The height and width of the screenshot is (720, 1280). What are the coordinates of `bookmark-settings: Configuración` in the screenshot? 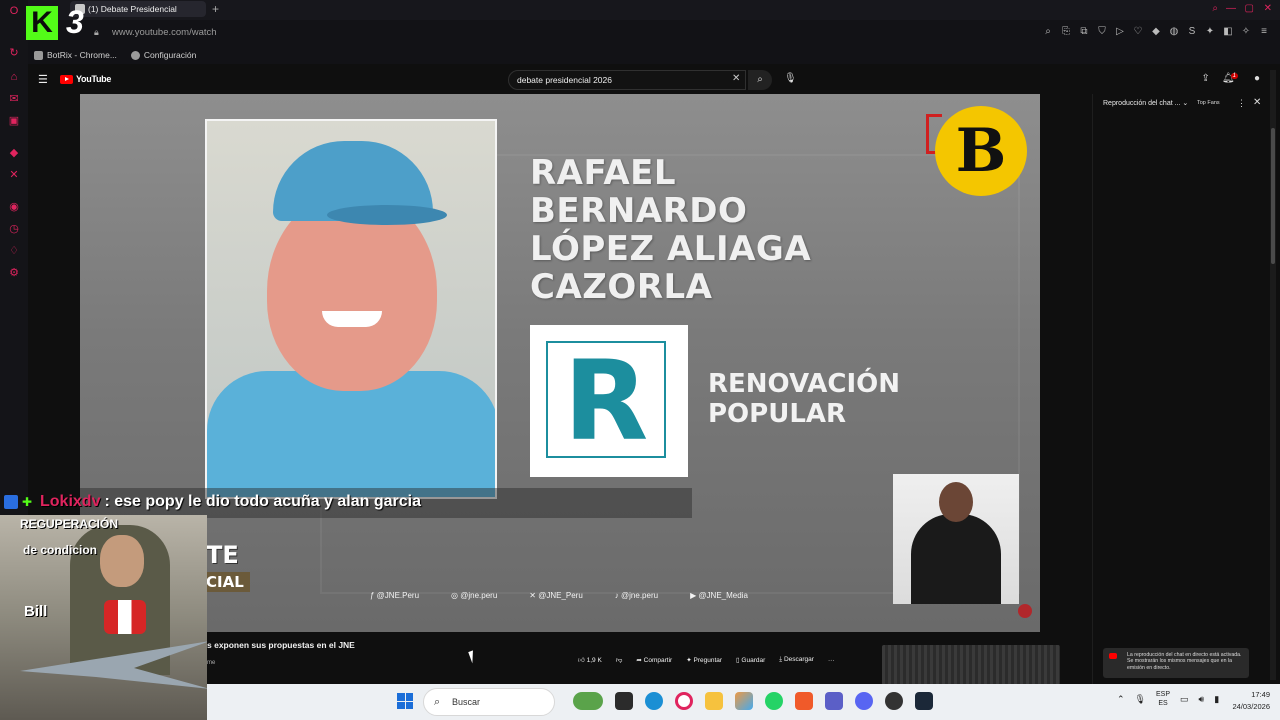 It's located at (163, 55).